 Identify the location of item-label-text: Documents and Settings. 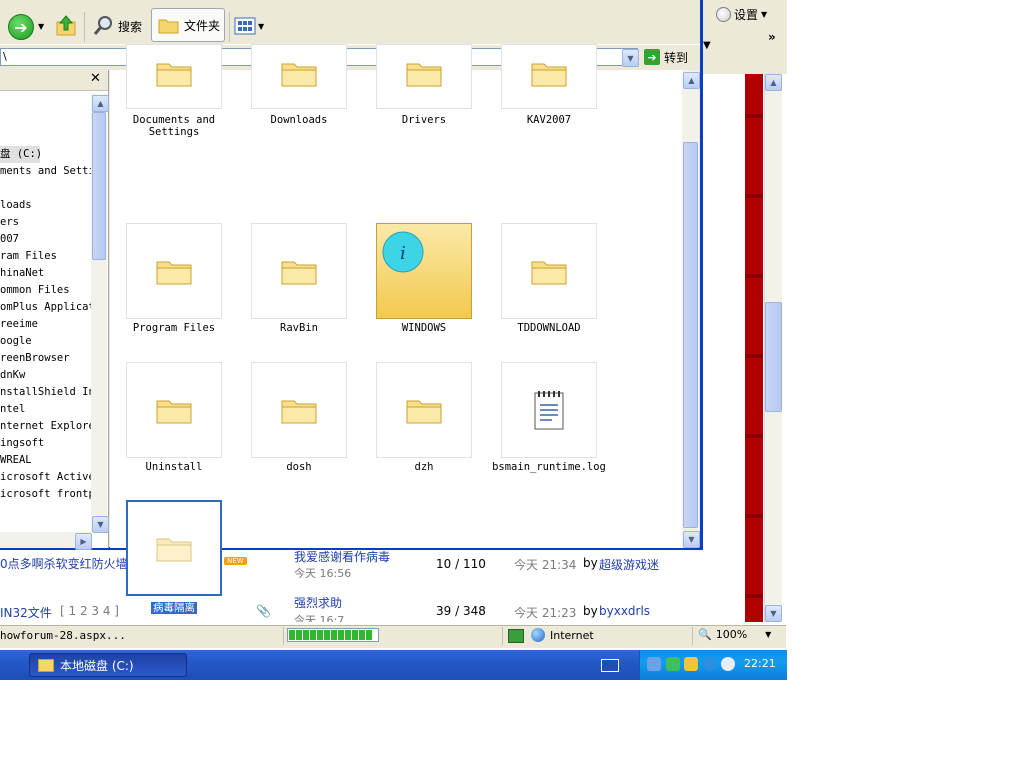
(174, 126).